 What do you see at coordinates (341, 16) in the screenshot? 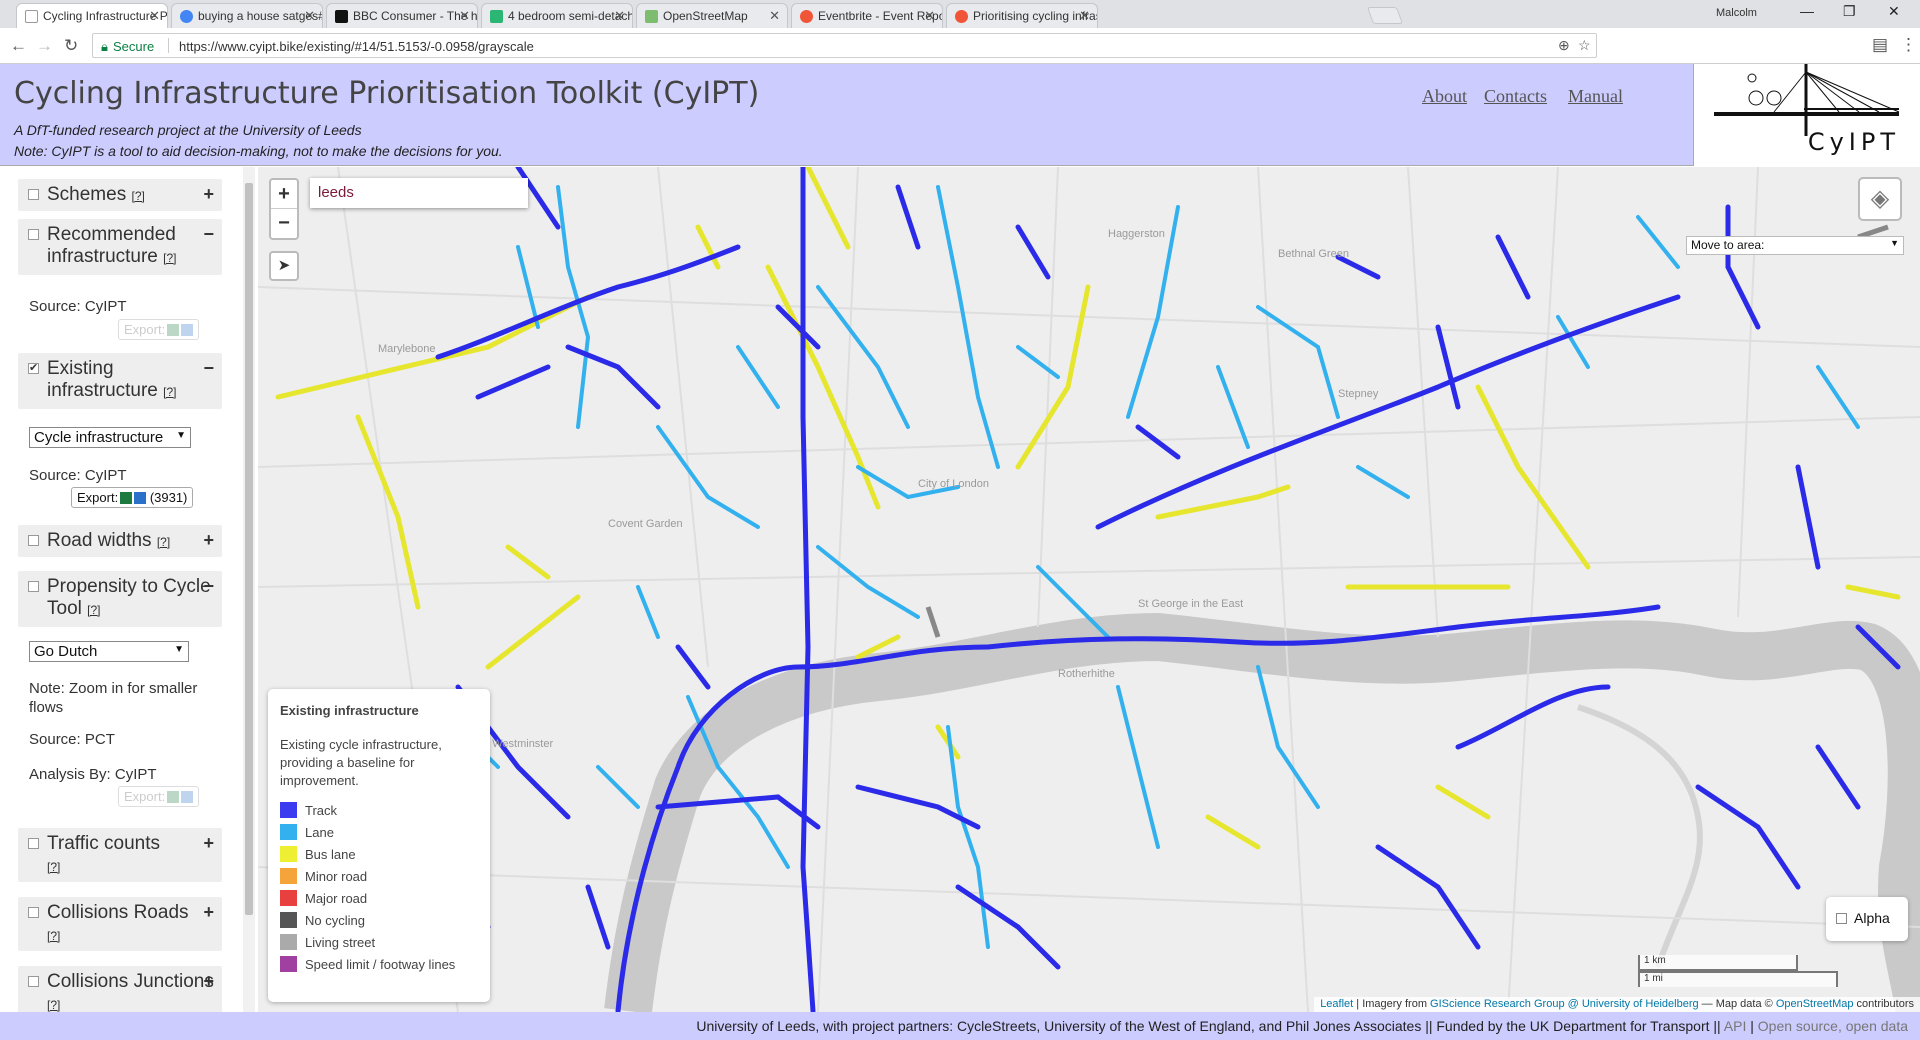
I see `bbc-icon` at bounding box center [341, 16].